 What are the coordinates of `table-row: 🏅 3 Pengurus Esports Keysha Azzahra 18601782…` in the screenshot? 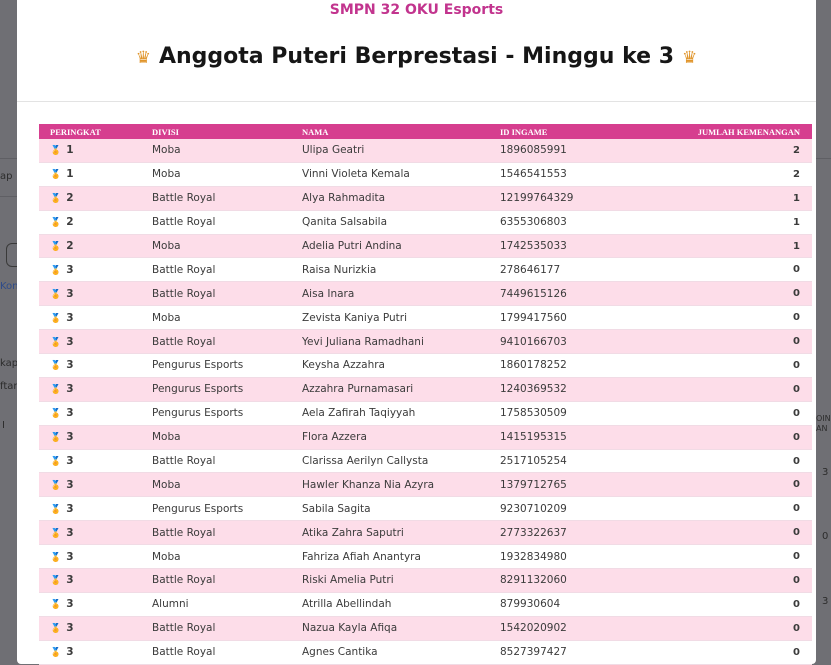 It's located at (425, 365).